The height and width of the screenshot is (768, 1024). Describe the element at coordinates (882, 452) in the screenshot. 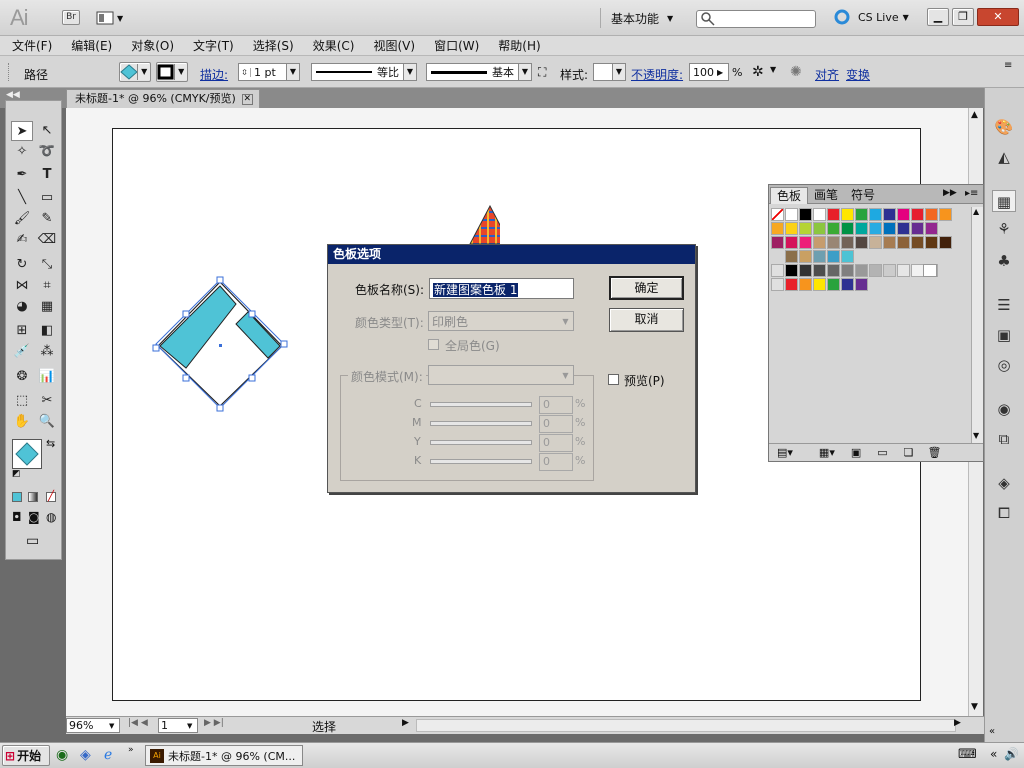

I see `new-color-group-icon: ▭` at that location.